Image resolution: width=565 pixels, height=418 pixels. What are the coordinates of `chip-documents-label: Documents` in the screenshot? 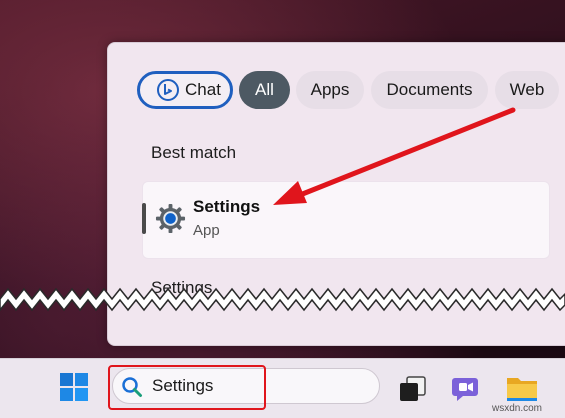 It's located at (429, 89).